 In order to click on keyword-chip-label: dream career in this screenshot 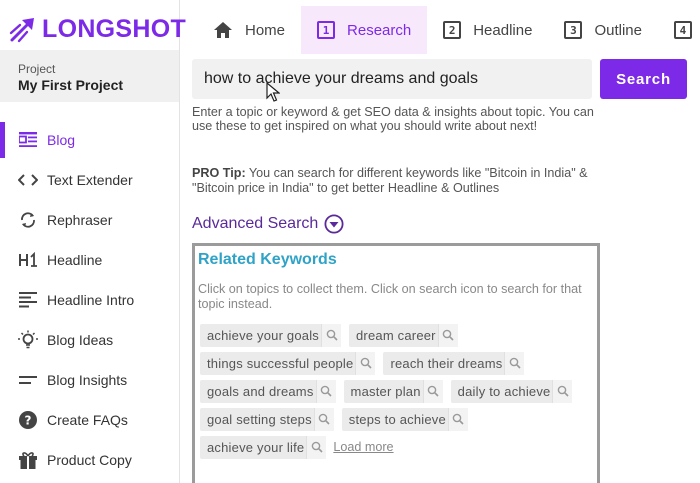, I will do `click(396, 335)`.